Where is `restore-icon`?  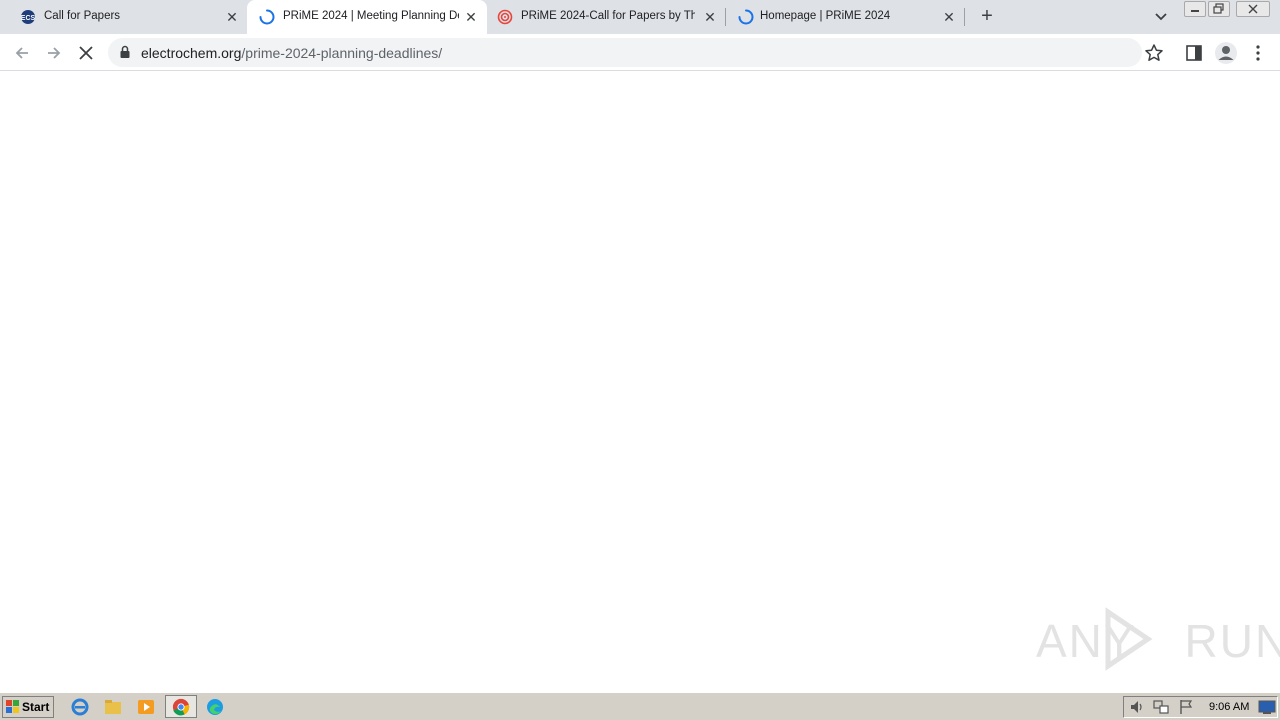 restore-icon is located at coordinates (1218, 8).